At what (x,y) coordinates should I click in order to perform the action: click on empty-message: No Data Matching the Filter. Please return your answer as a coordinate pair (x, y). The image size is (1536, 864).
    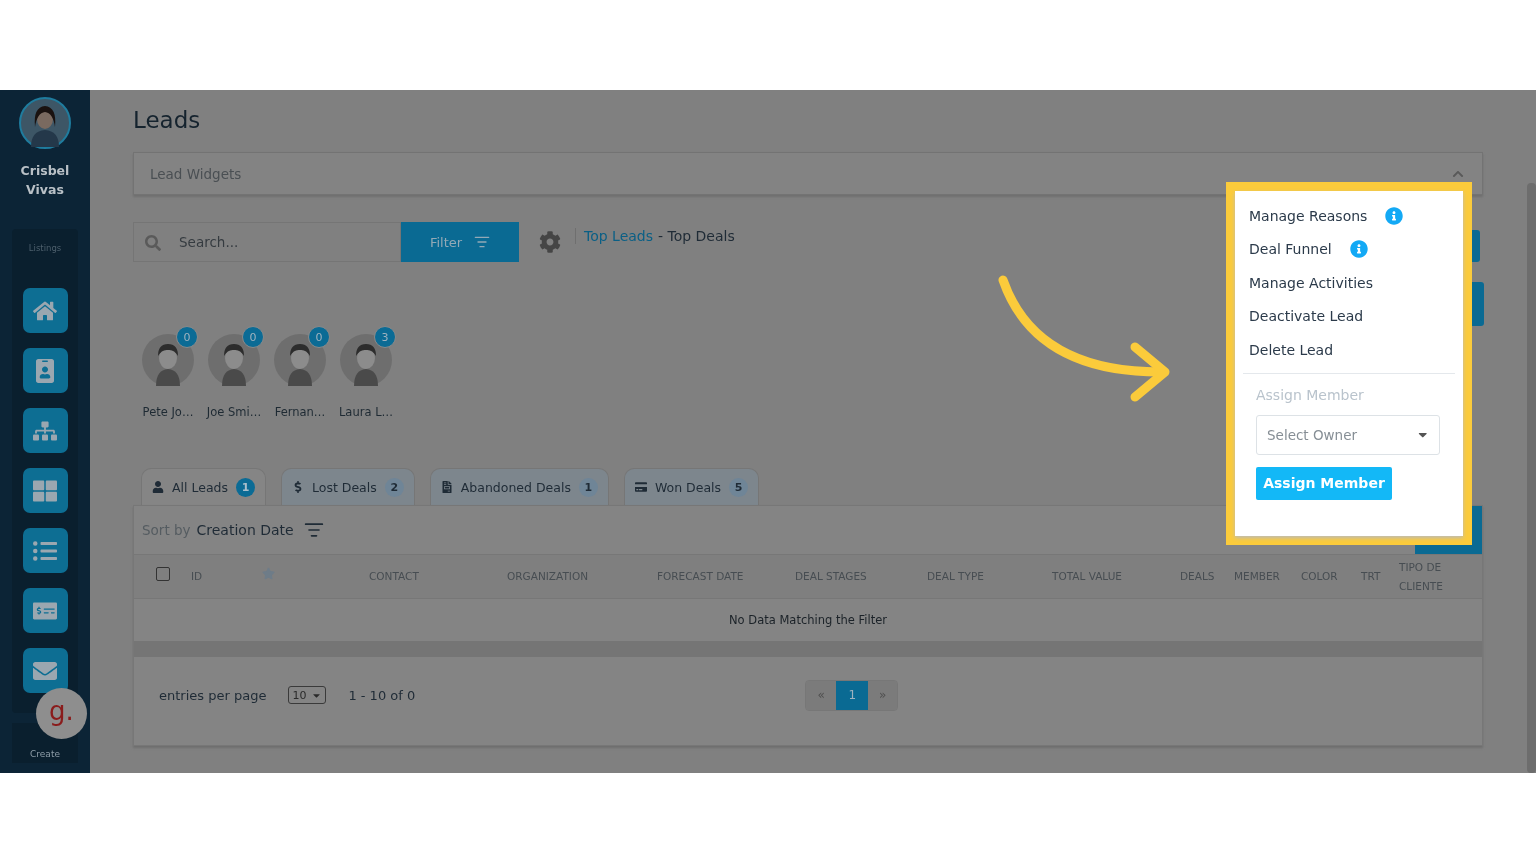
    Looking at the image, I should click on (808, 620).